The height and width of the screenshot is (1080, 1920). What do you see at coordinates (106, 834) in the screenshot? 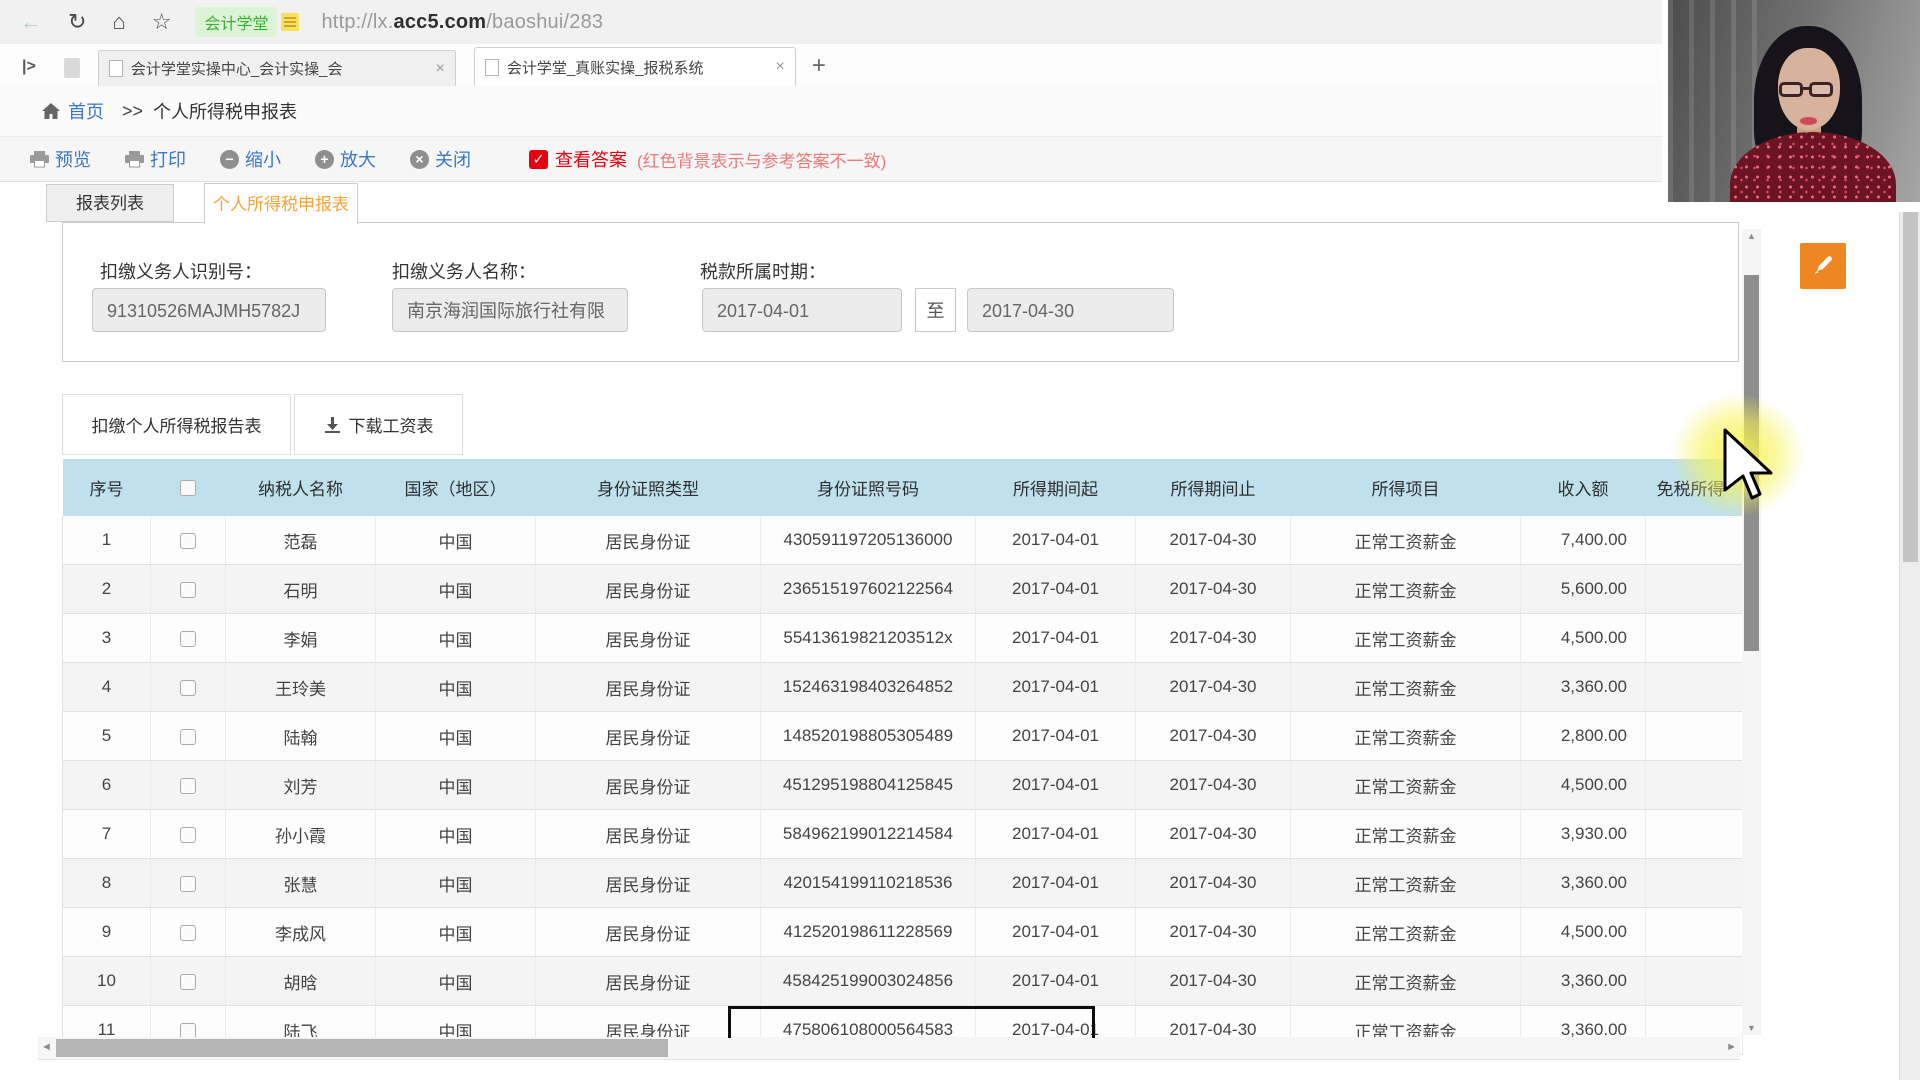
I see `cell-no: 7` at bounding box center [106, 834].